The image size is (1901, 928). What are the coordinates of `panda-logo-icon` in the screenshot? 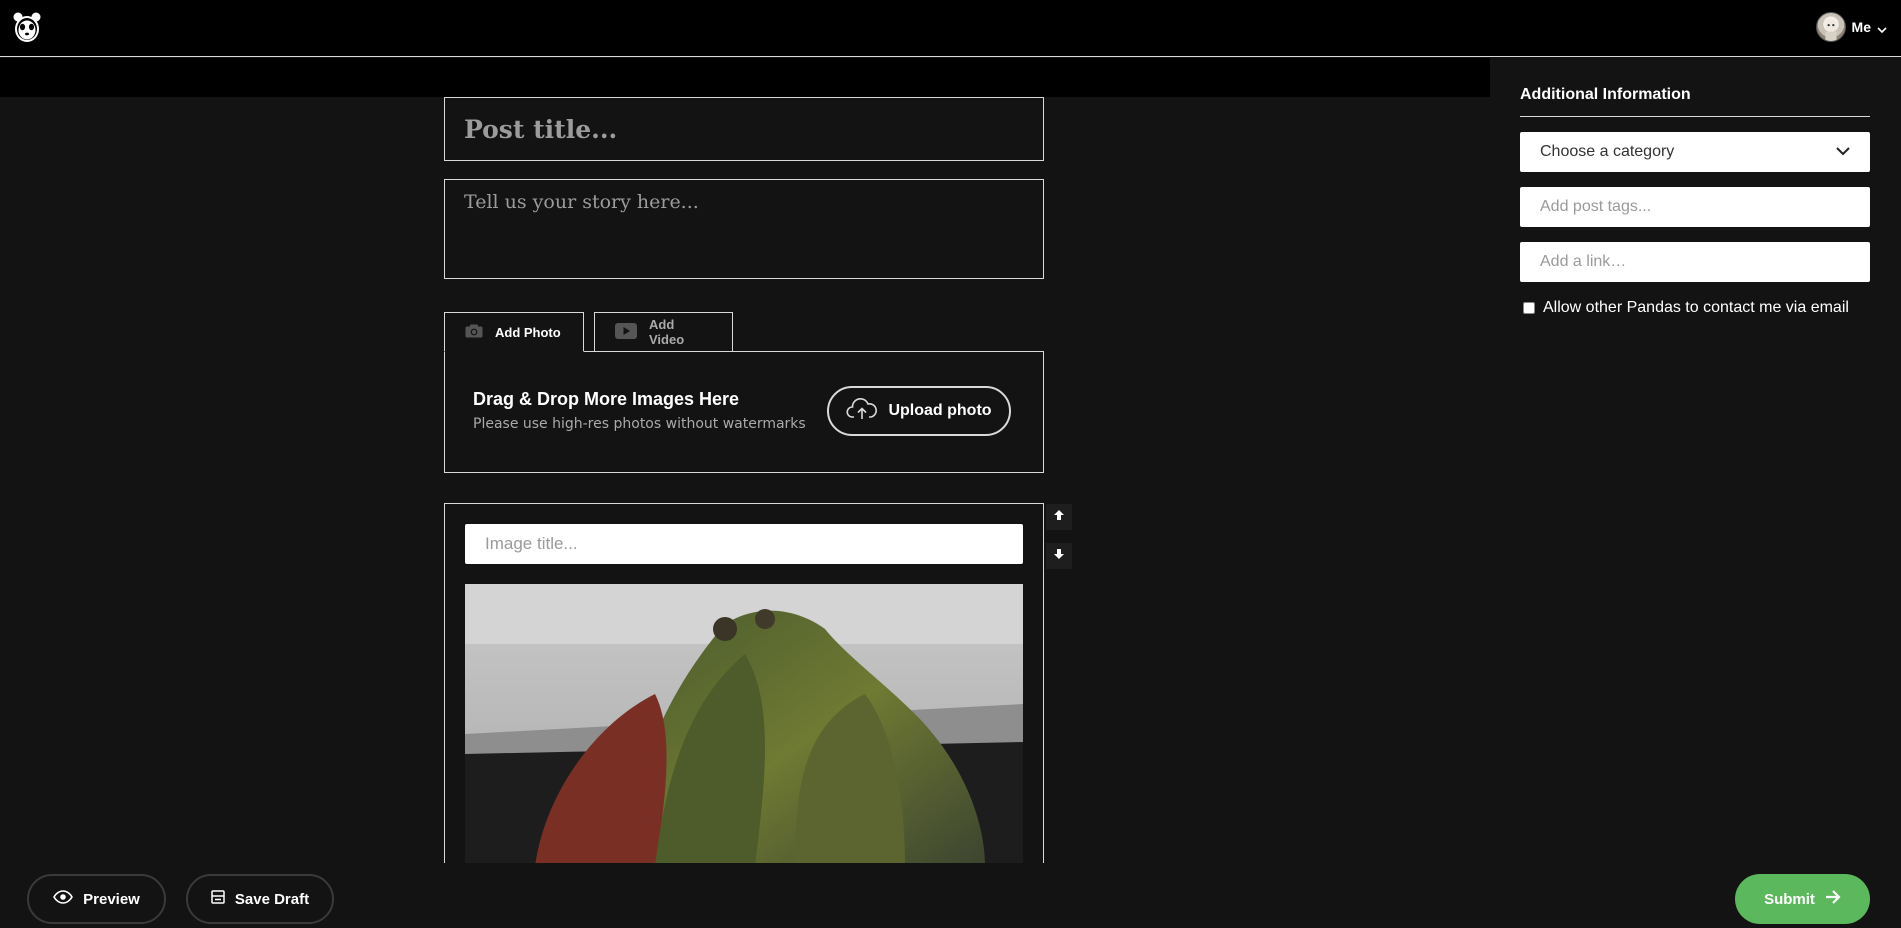 It's located at (27, 27).